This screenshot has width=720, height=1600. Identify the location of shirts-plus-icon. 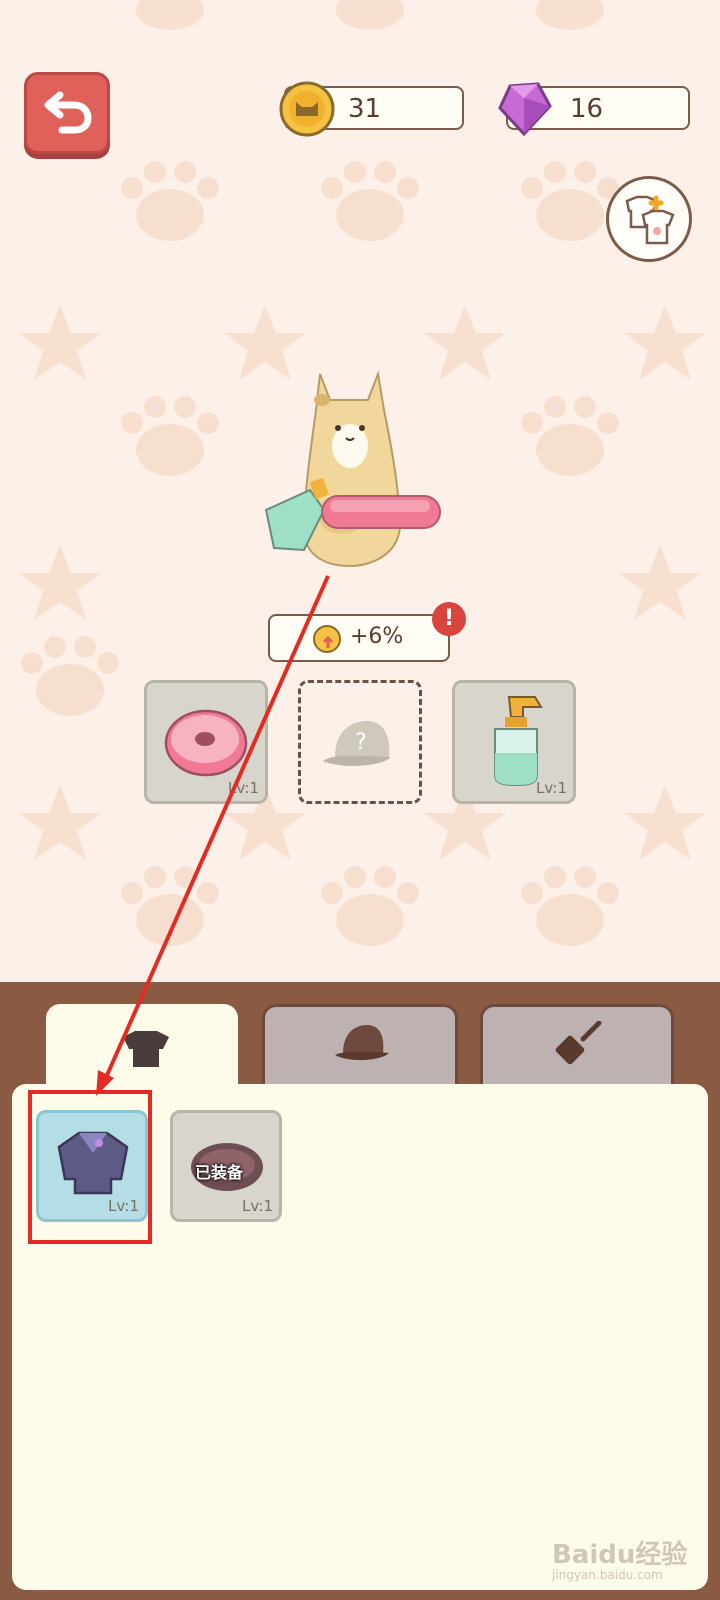
(650, 220).